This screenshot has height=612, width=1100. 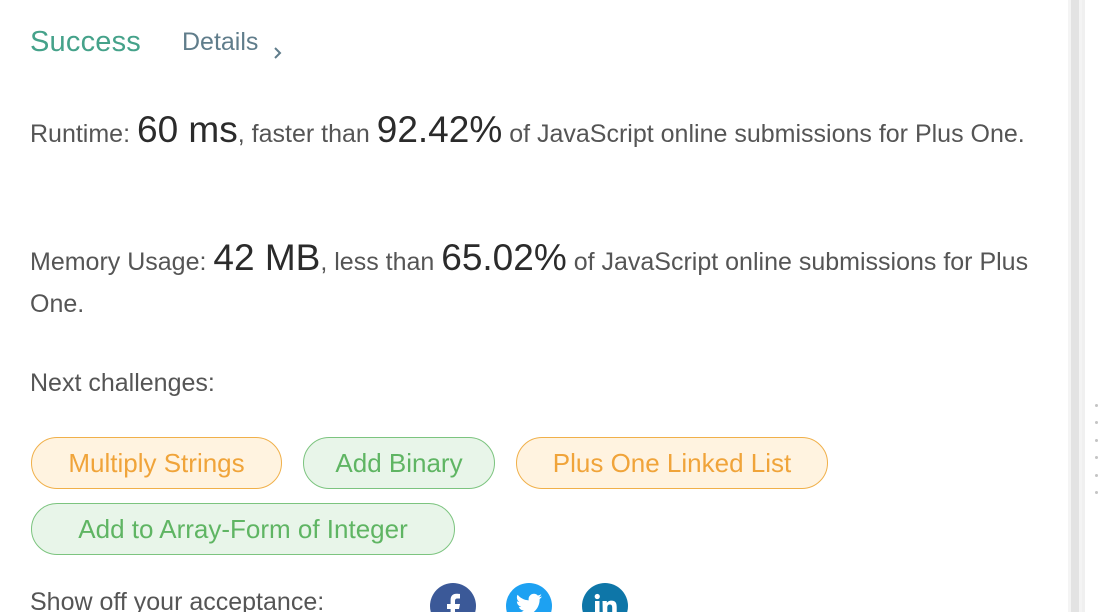 I want to click on share-label: Show off your acceptance:, so click(x=177, y=600).